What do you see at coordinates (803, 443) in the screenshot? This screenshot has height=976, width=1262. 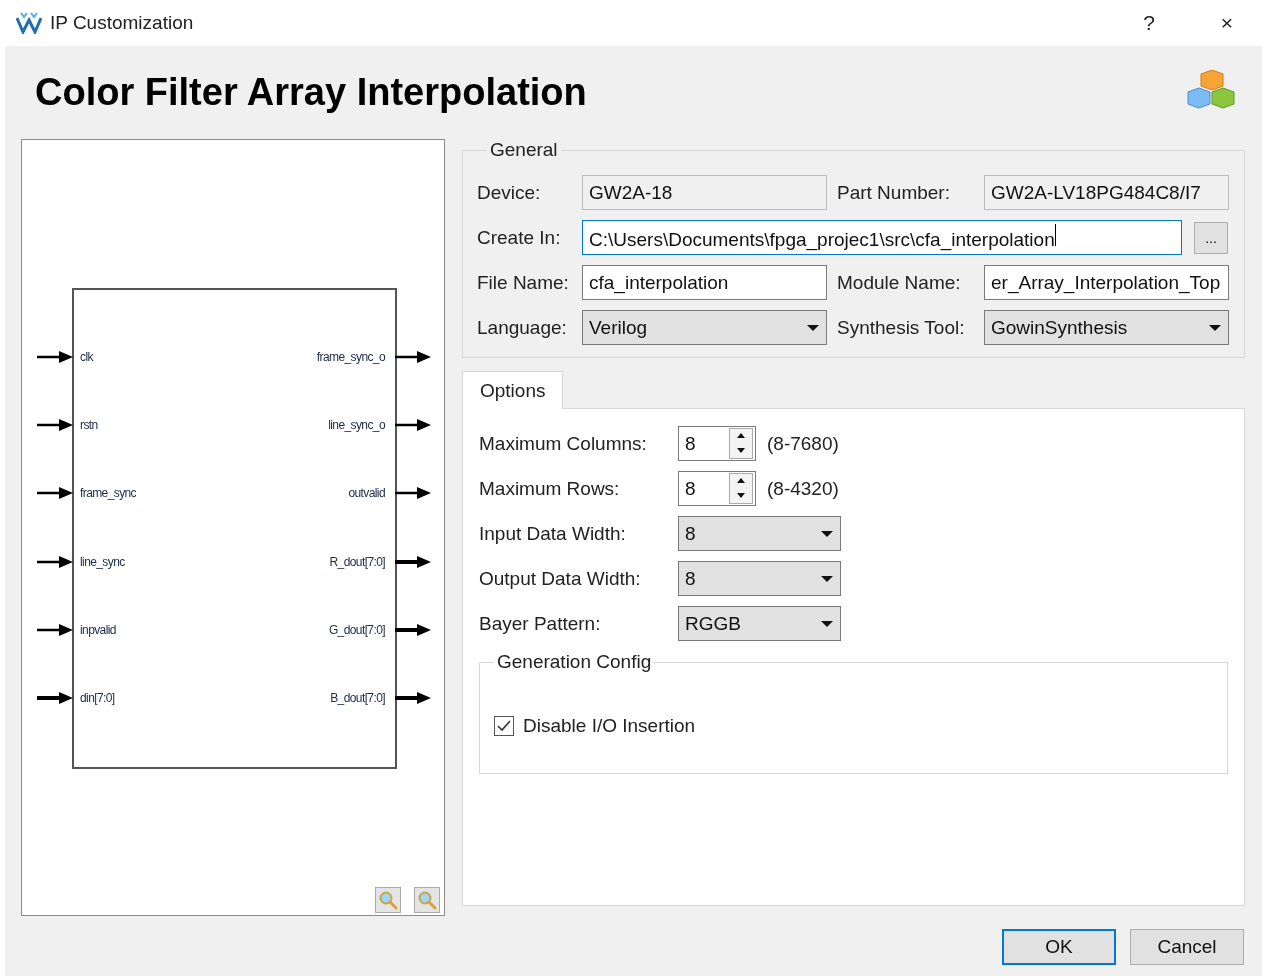 I see `range-hint: (8-7680)` at bounding box center [803, 443].